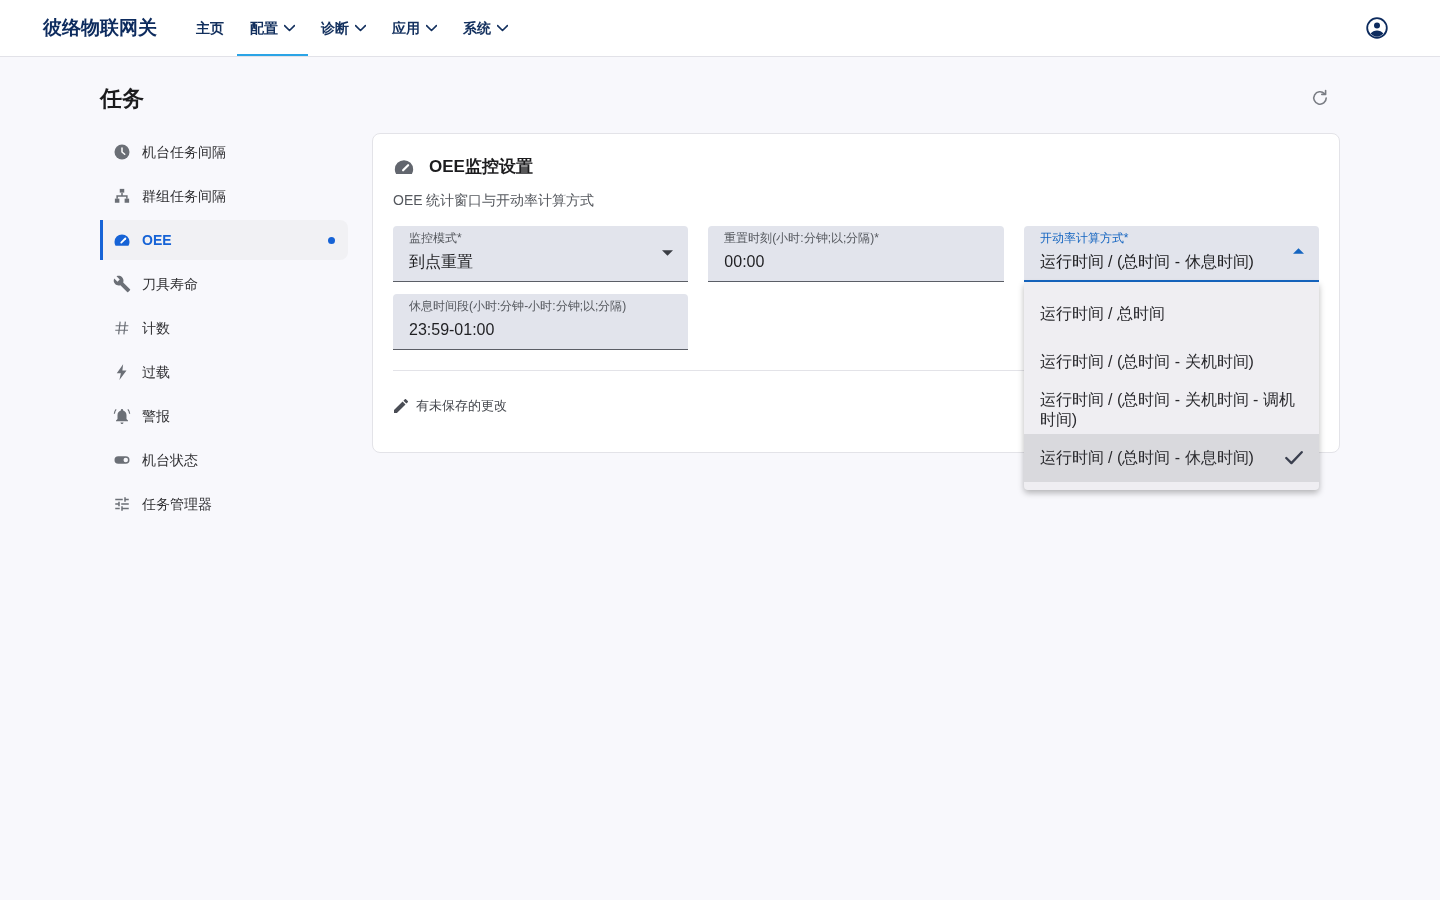 Image resolution: width=1440 pixels, height=900 pixels. I want to click on account-icon, so click(1377, 28).